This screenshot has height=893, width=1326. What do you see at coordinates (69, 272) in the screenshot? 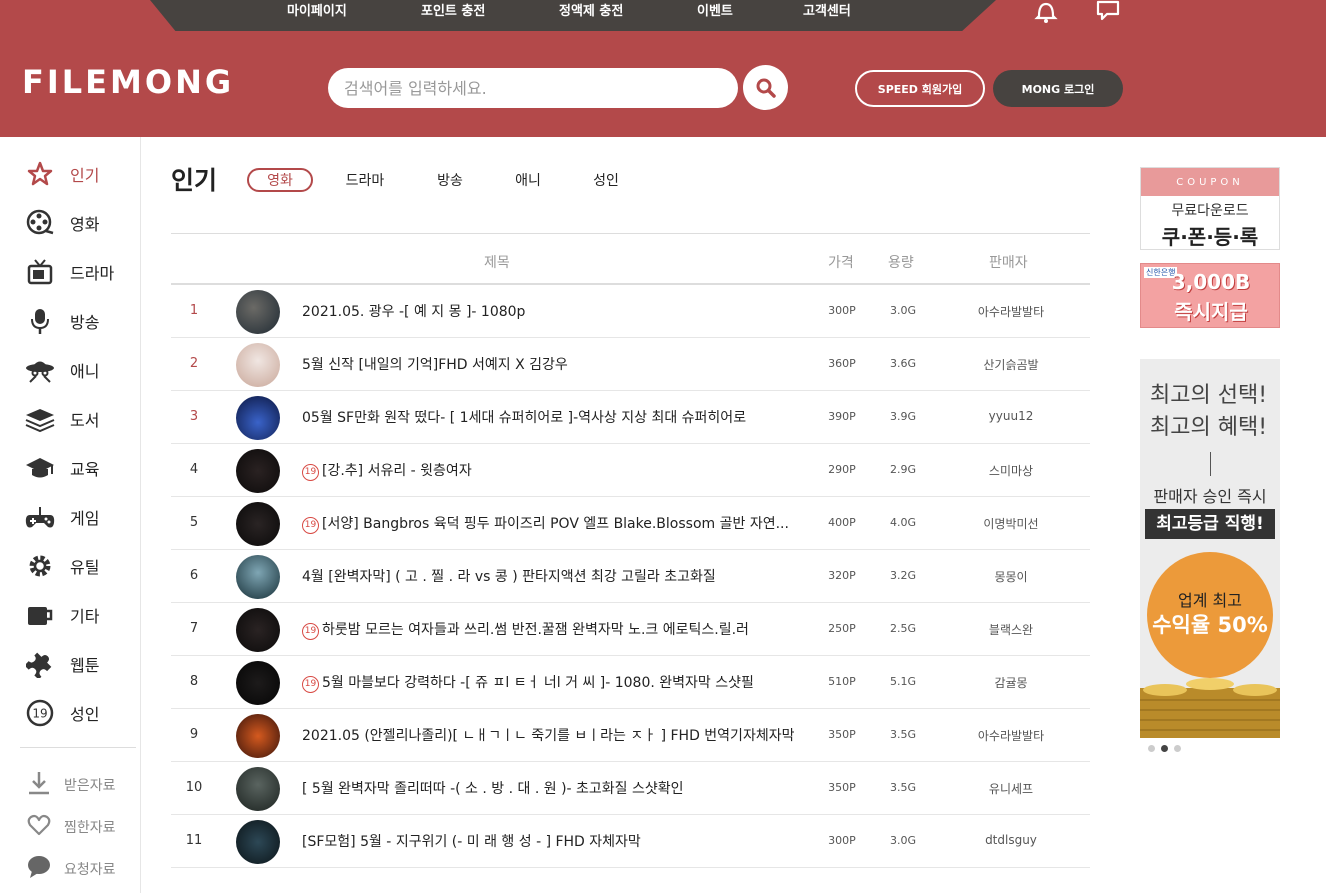
I see `sidebar-item-drama: 드라마` at bounding box center [69, 272].